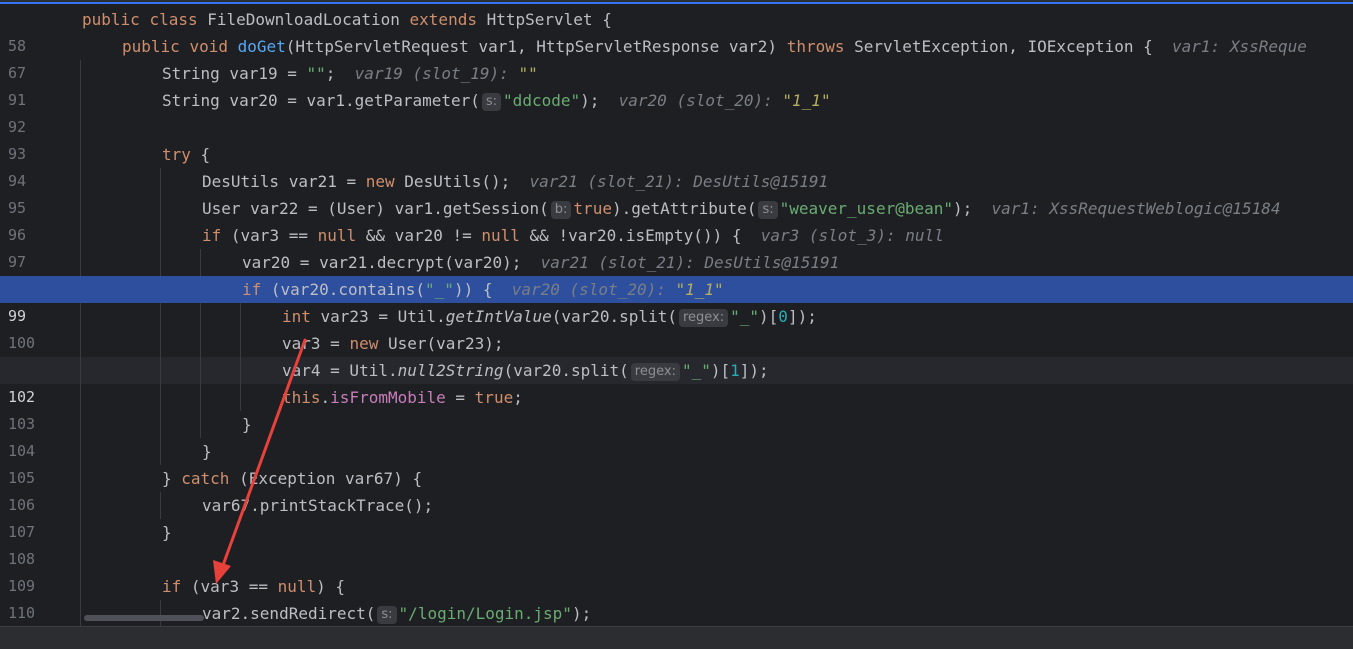 Image resolution: width=1353 pixels, height=649 pixels. What do you see at coordinates (1239, 46) in the screenshot?
I see `inline-debug-hint: var1: XssReque` at bounding box center [1239, 46].